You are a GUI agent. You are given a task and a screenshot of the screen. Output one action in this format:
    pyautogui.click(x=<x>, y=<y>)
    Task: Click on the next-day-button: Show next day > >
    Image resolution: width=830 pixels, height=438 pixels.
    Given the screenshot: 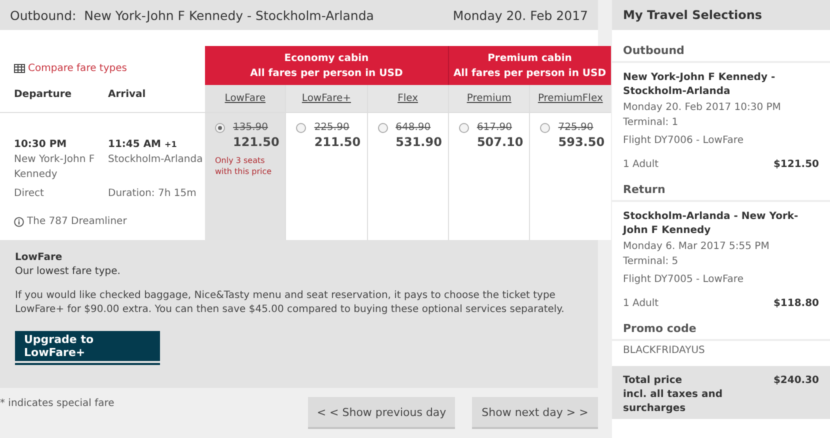 What is the action you would take?
    pyautogui.click(x=535, y=413)
    